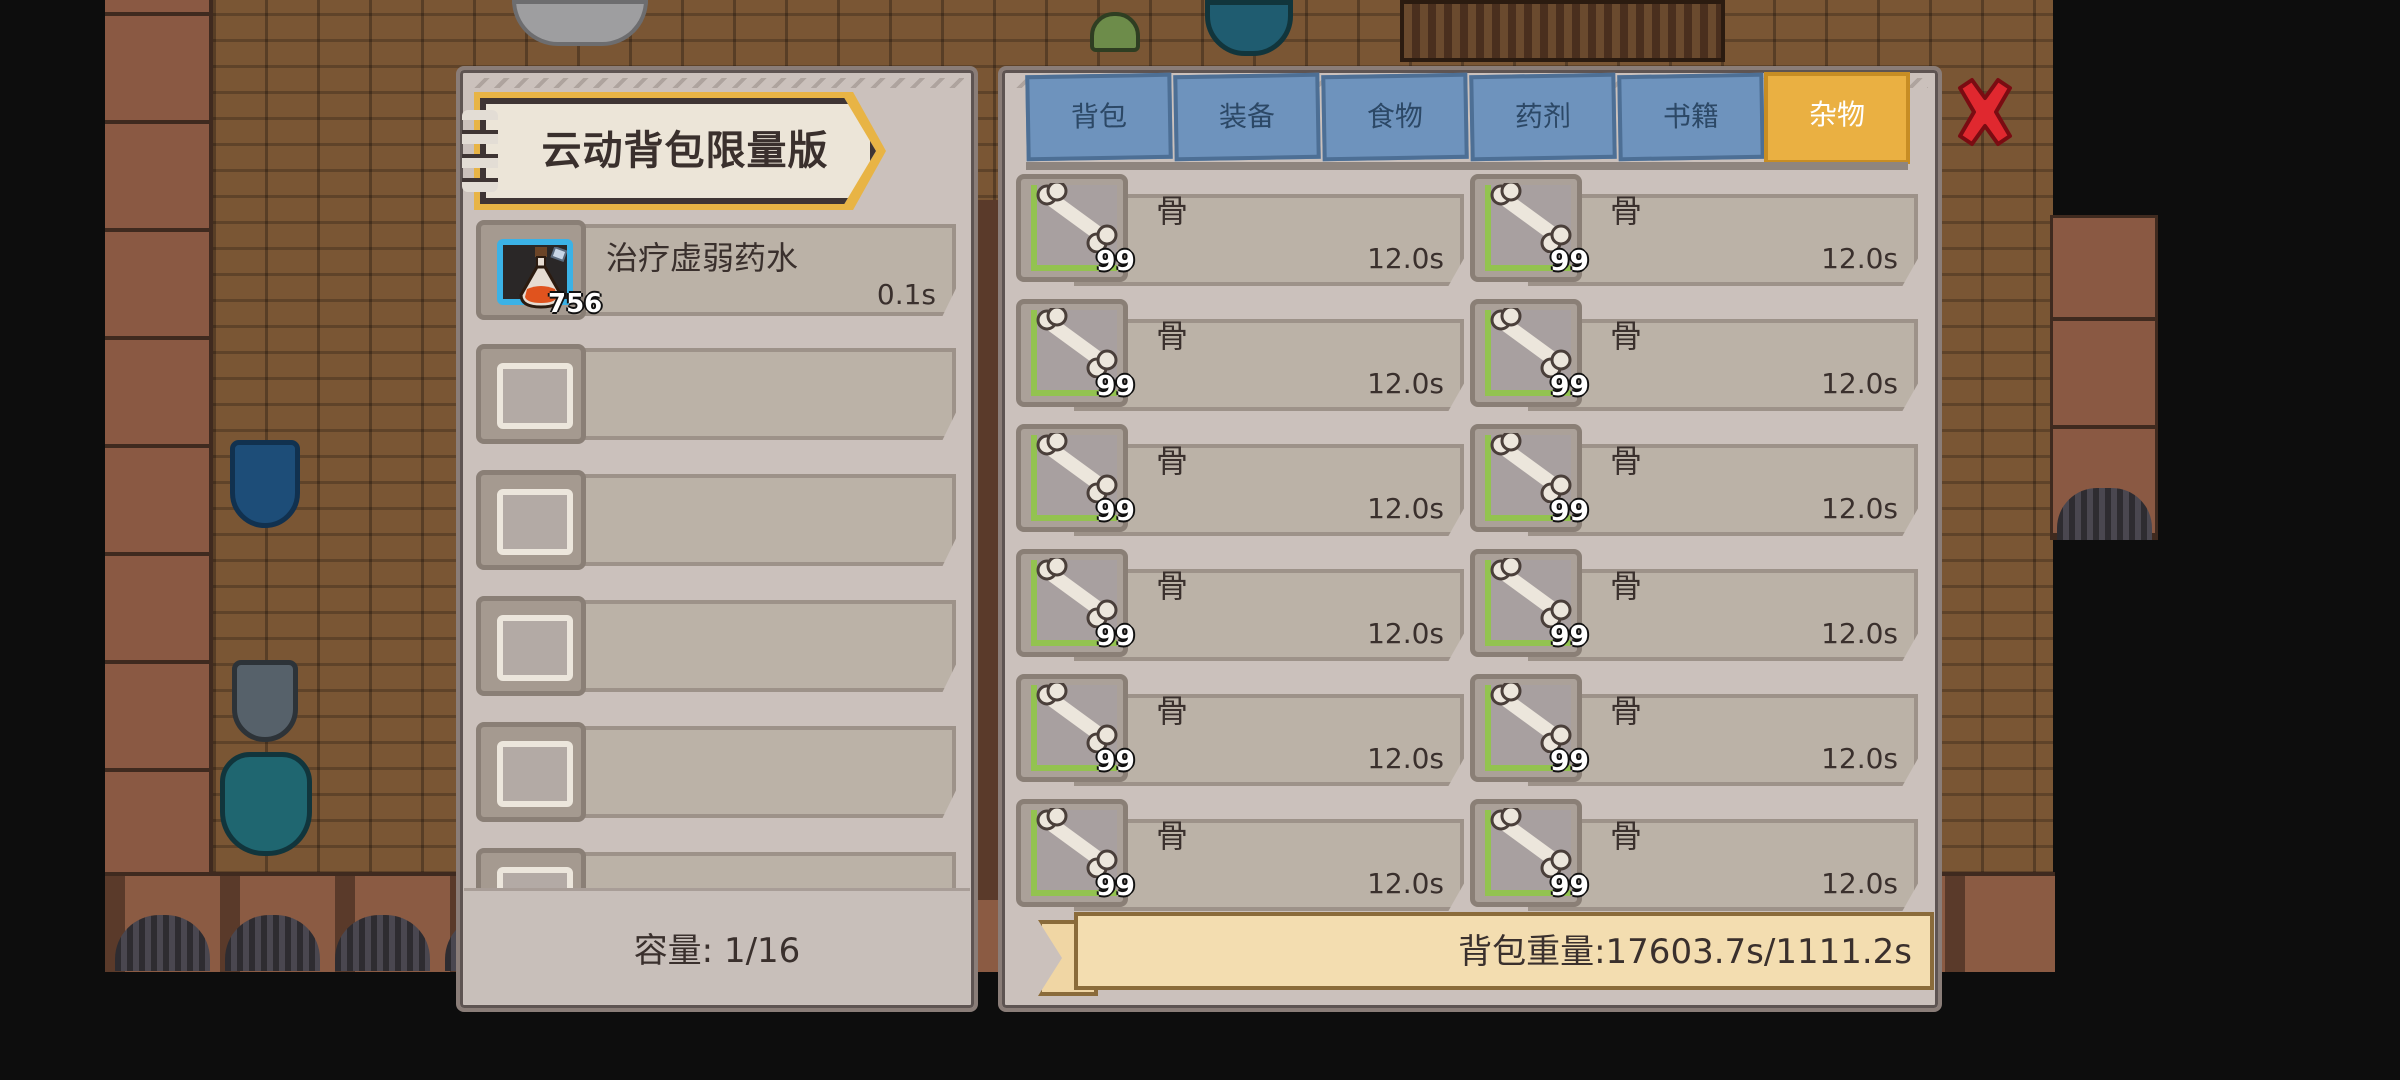 The height and width of the screenshot is (1080, 2400). Describe the element at coordinates (1115, 32) in the screenshot. I see `helmet-prop` at that location.